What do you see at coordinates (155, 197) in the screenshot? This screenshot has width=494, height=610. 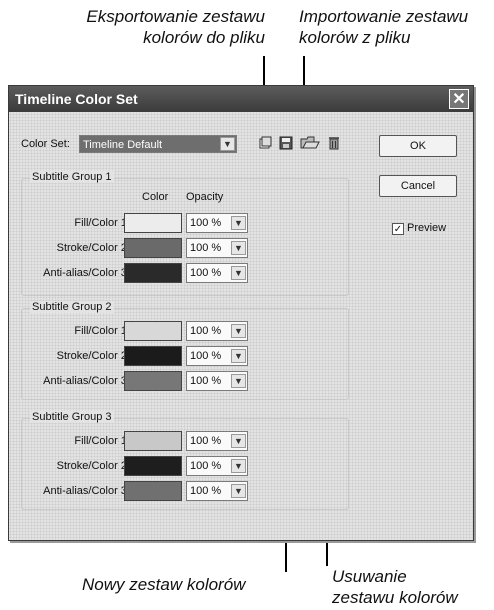 I see `column-header-color: Color` at bounding box center [155, 197].